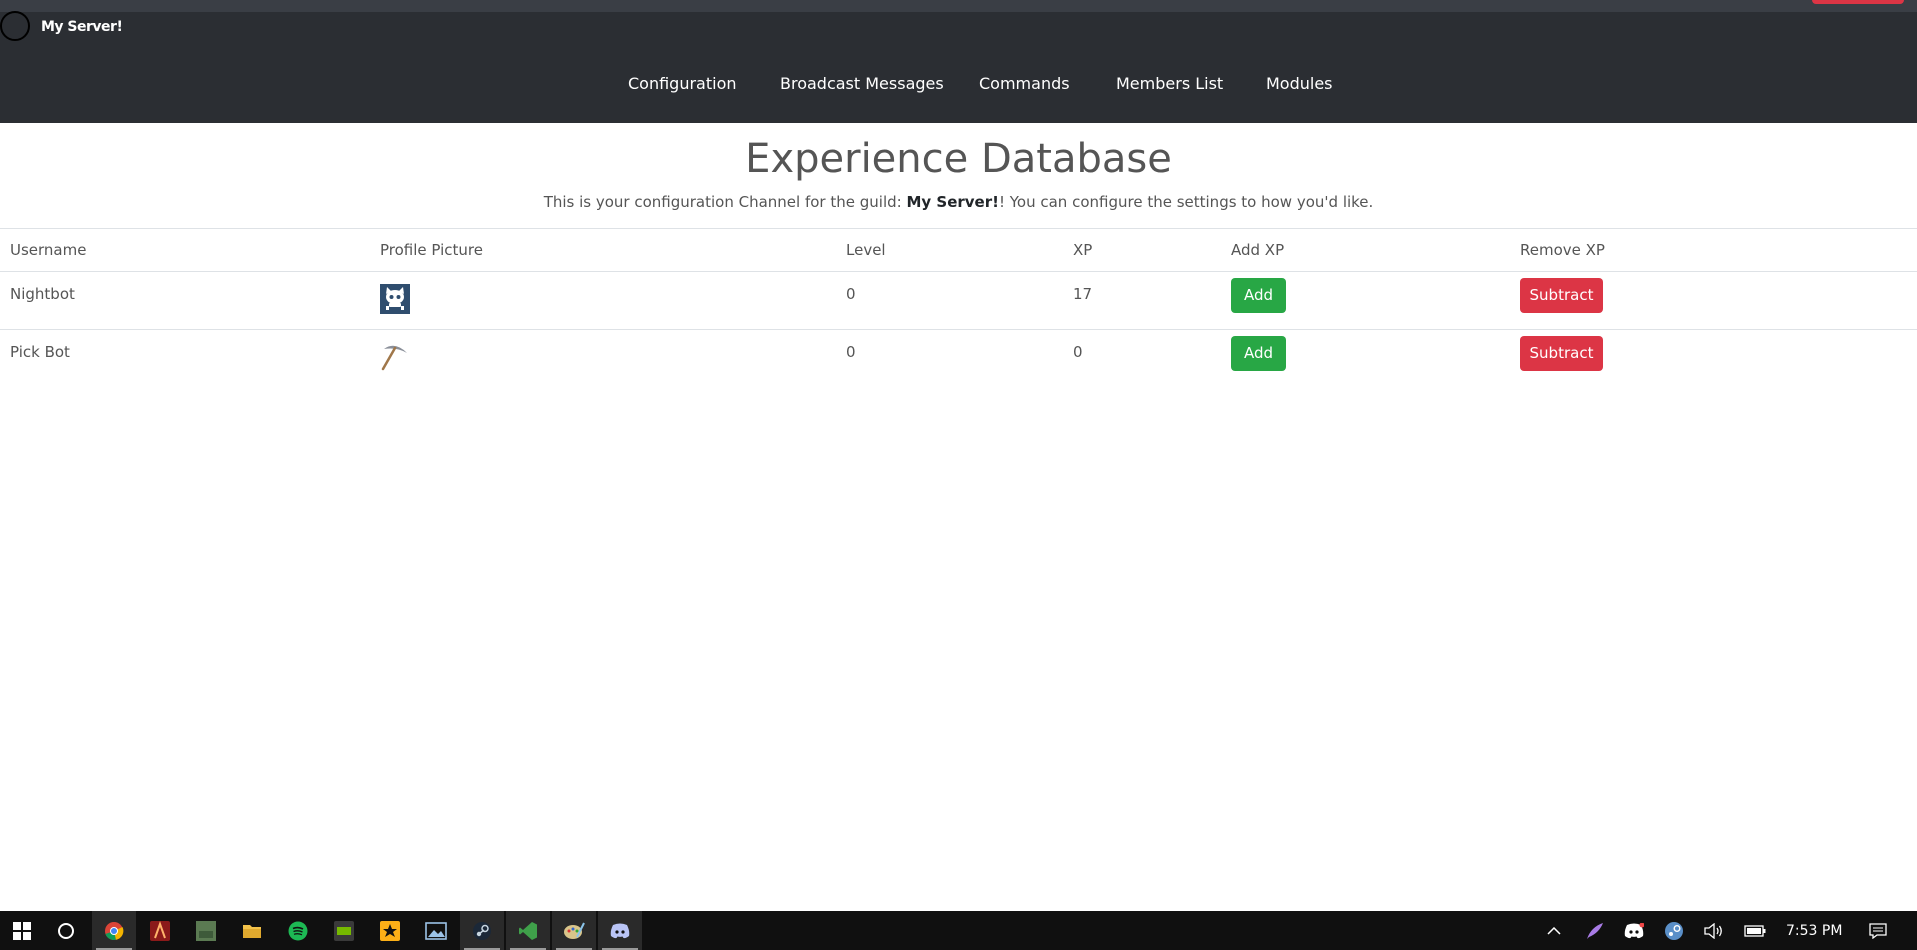 Image resolution: width=1917 pixels, height=950 pixels. Describe the element at coordinates (958, 159) in the screenshot. I see `page-title: Experience Database` at that location.